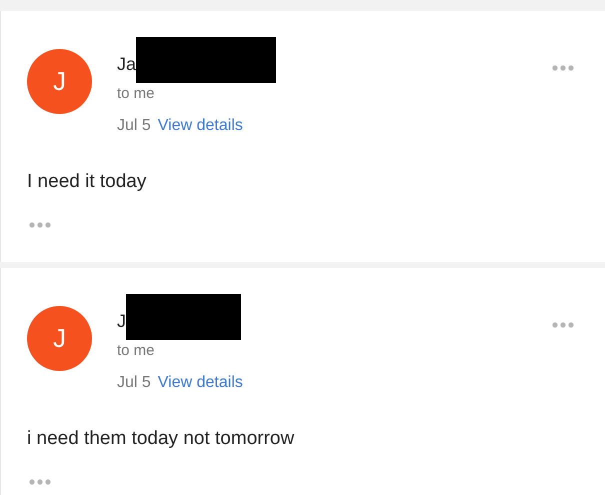 This screenshot has width=605, height=495. What do you see at coordinates (87, 182) in the screenshot?
I see `message-body: I need it today` at bounding box center [87, 182].